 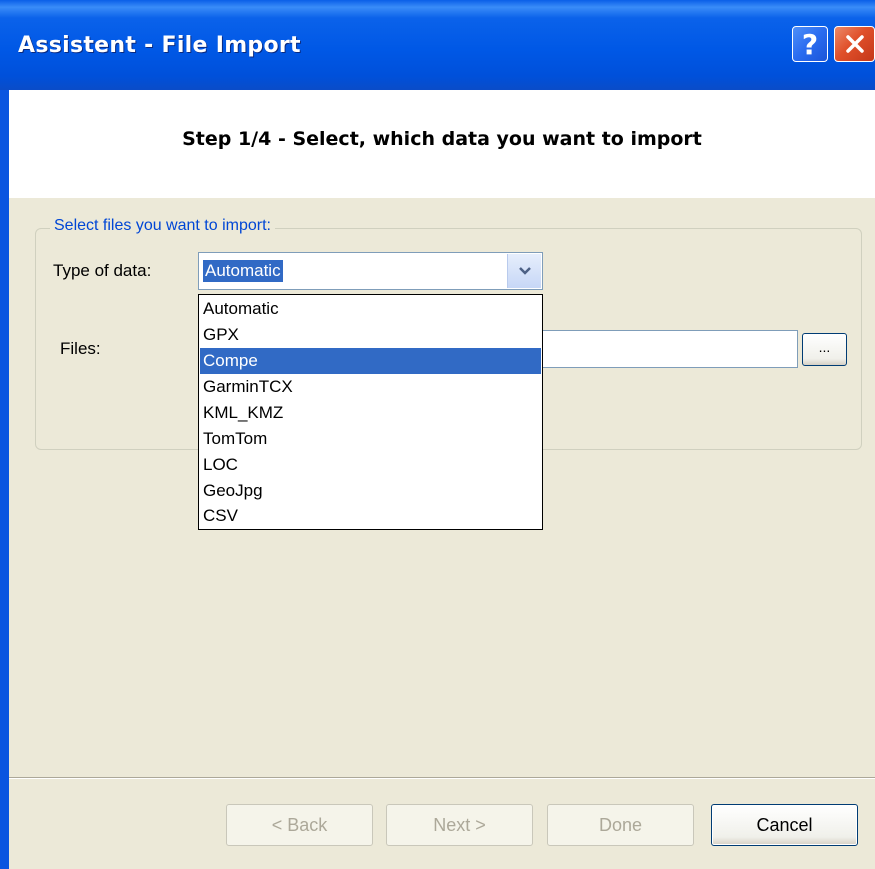 What do you see at coordinates (370, 465) in the screenshot?
I see `dropdown-option-loc: LOC` at bounding box center [370, 465].